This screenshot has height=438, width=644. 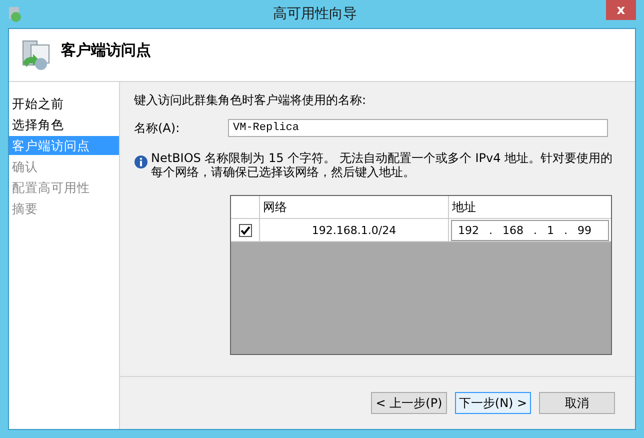 I want to click on name-label: 名称(A):, so click(x=157, y=128).